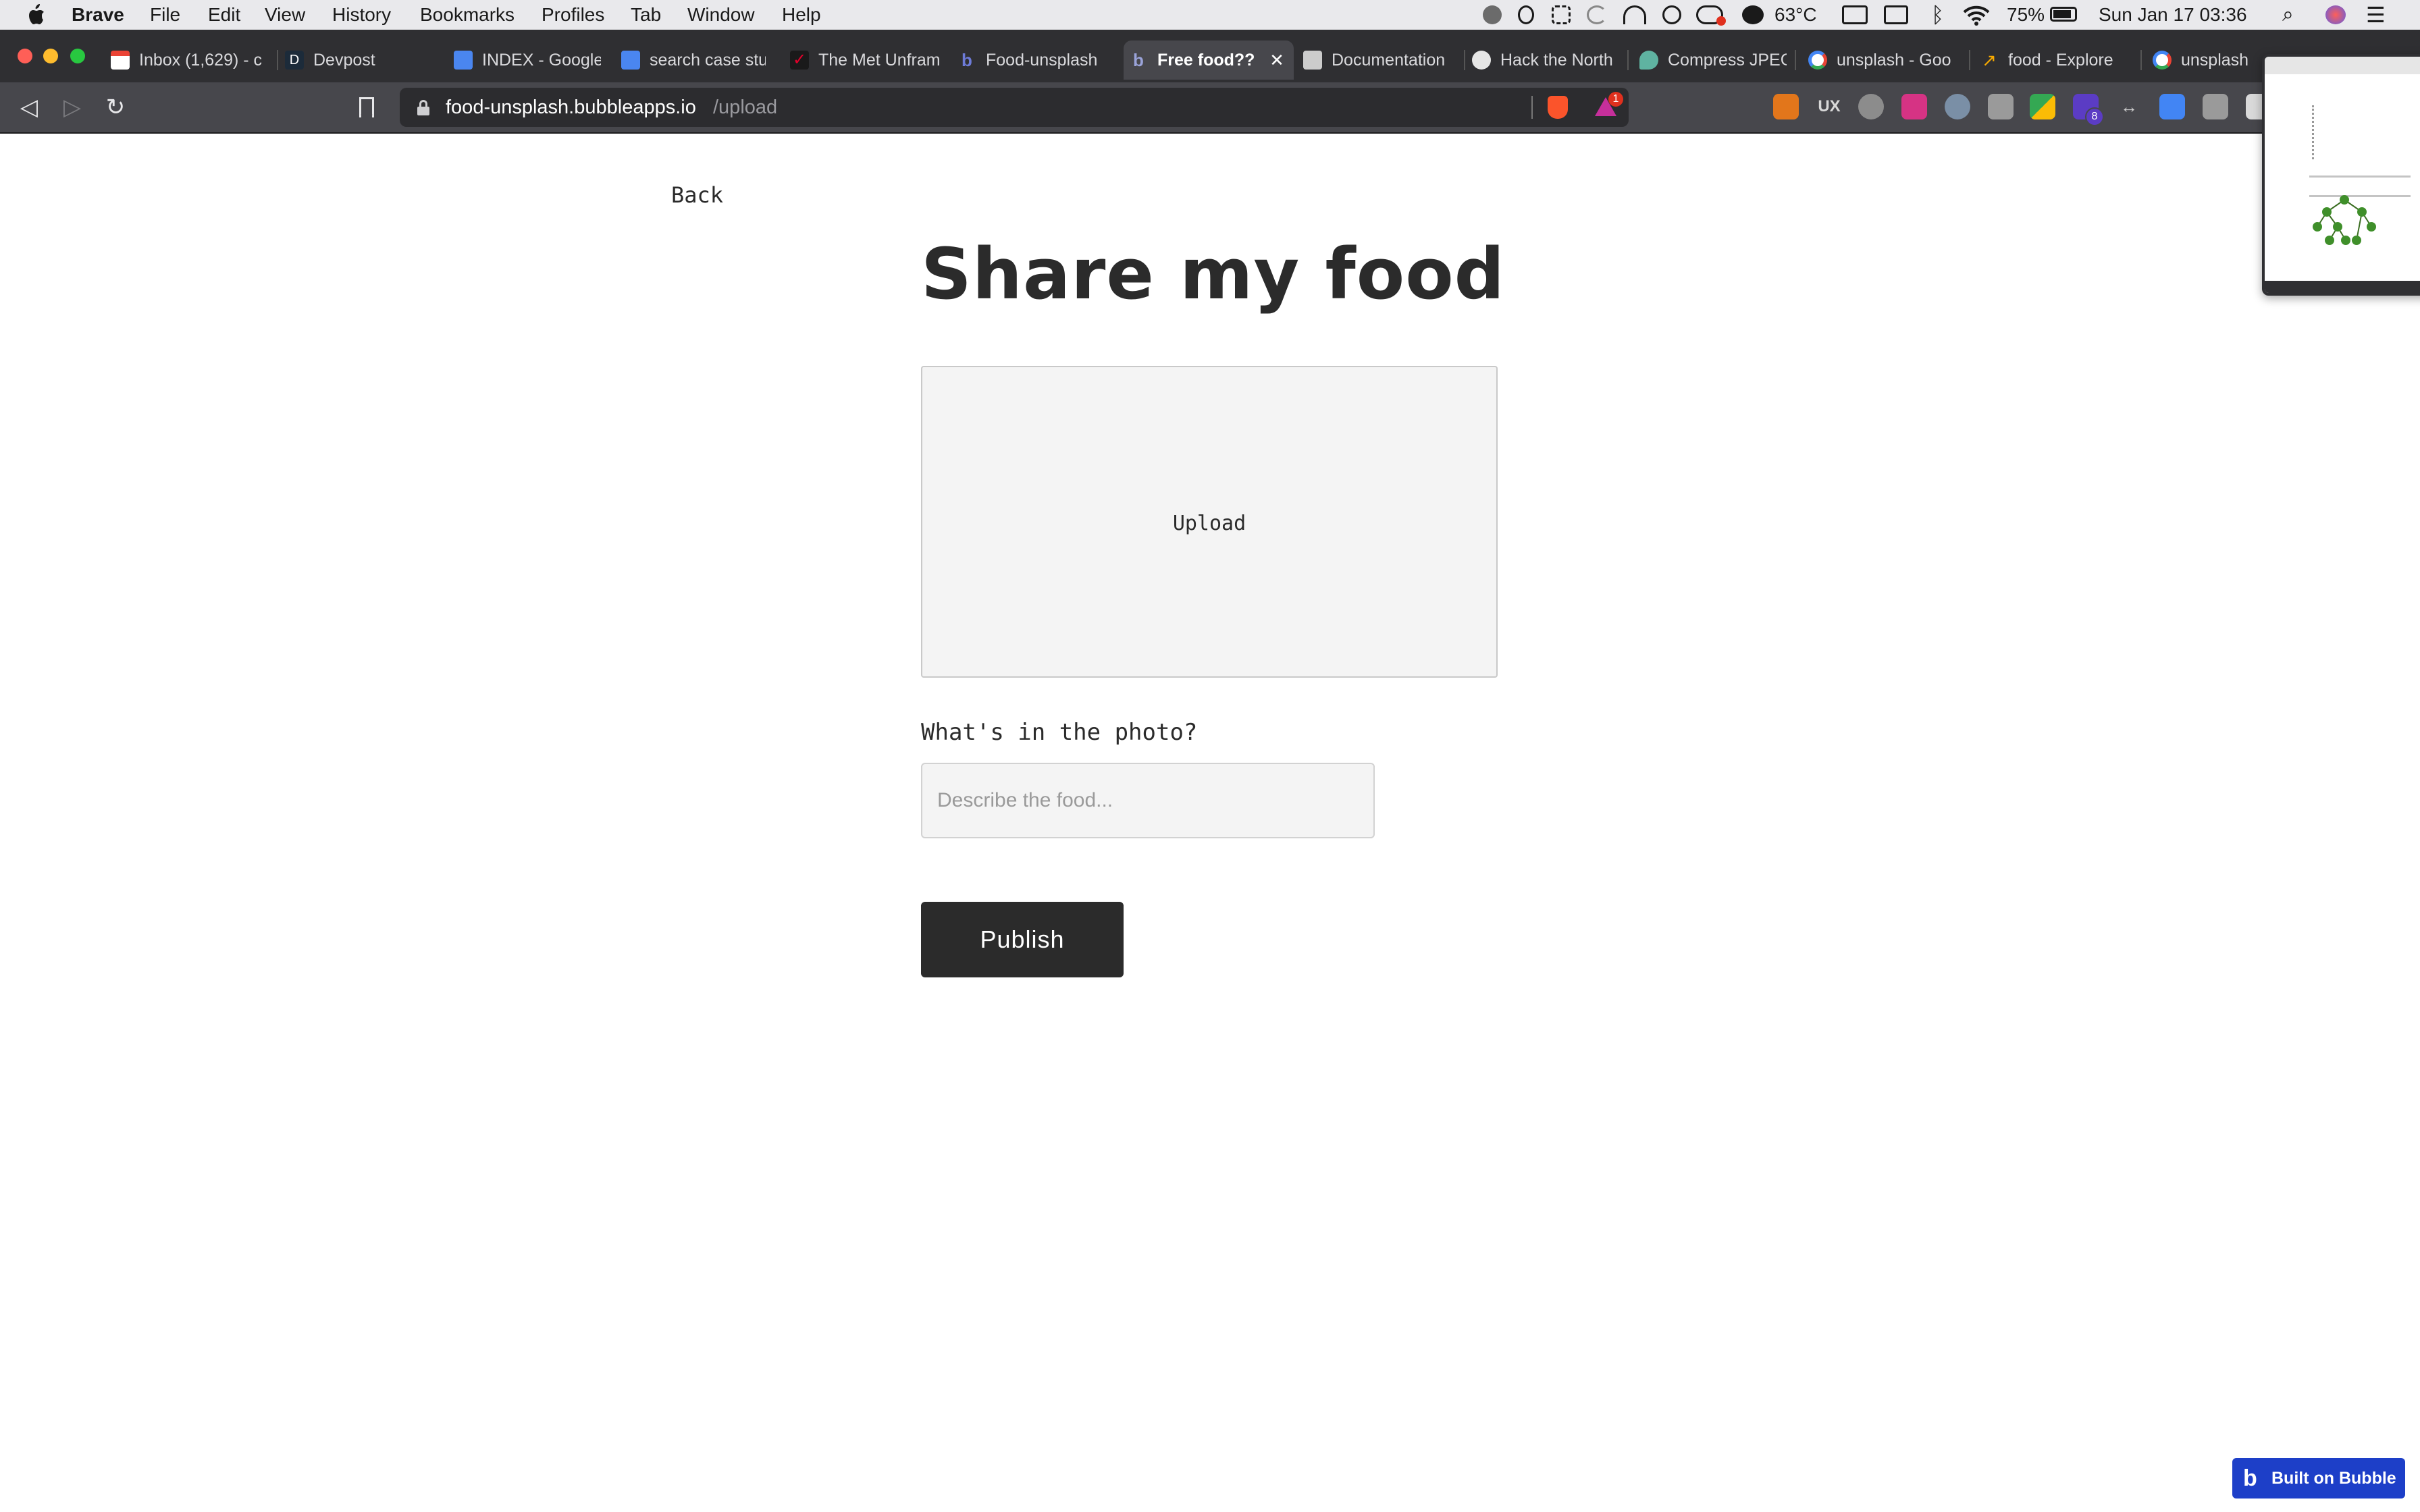  Describe the element at coordinates (1937, 15) in the screenshot. I see `bluetooth-icon: ᛒ` at that location.